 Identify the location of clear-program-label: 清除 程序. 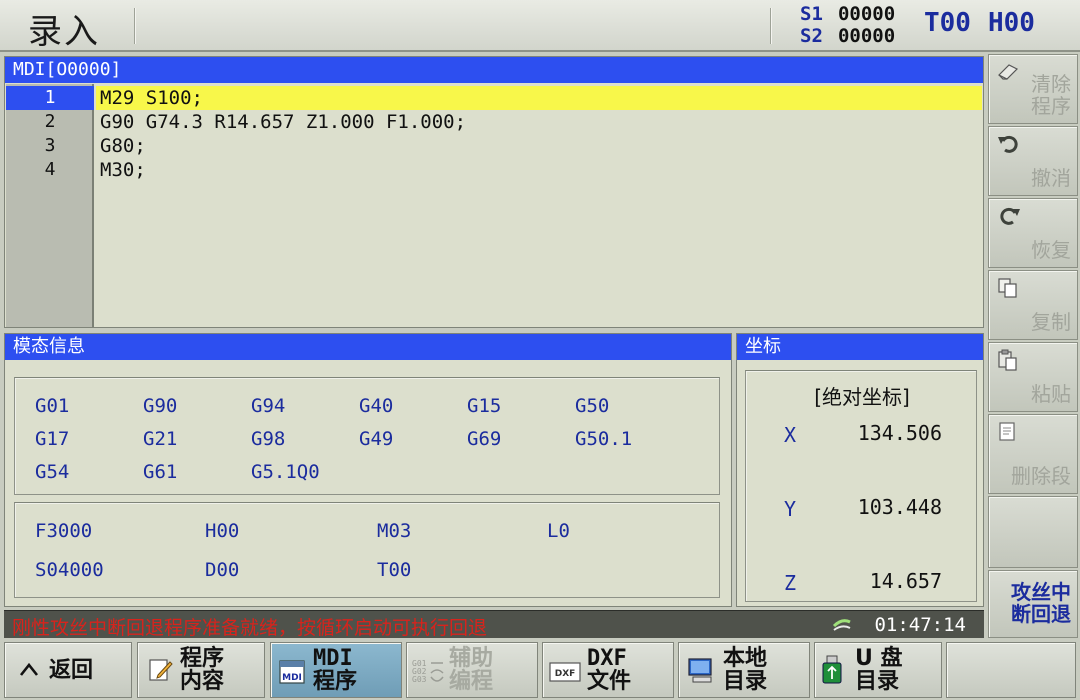
(1051, 95).